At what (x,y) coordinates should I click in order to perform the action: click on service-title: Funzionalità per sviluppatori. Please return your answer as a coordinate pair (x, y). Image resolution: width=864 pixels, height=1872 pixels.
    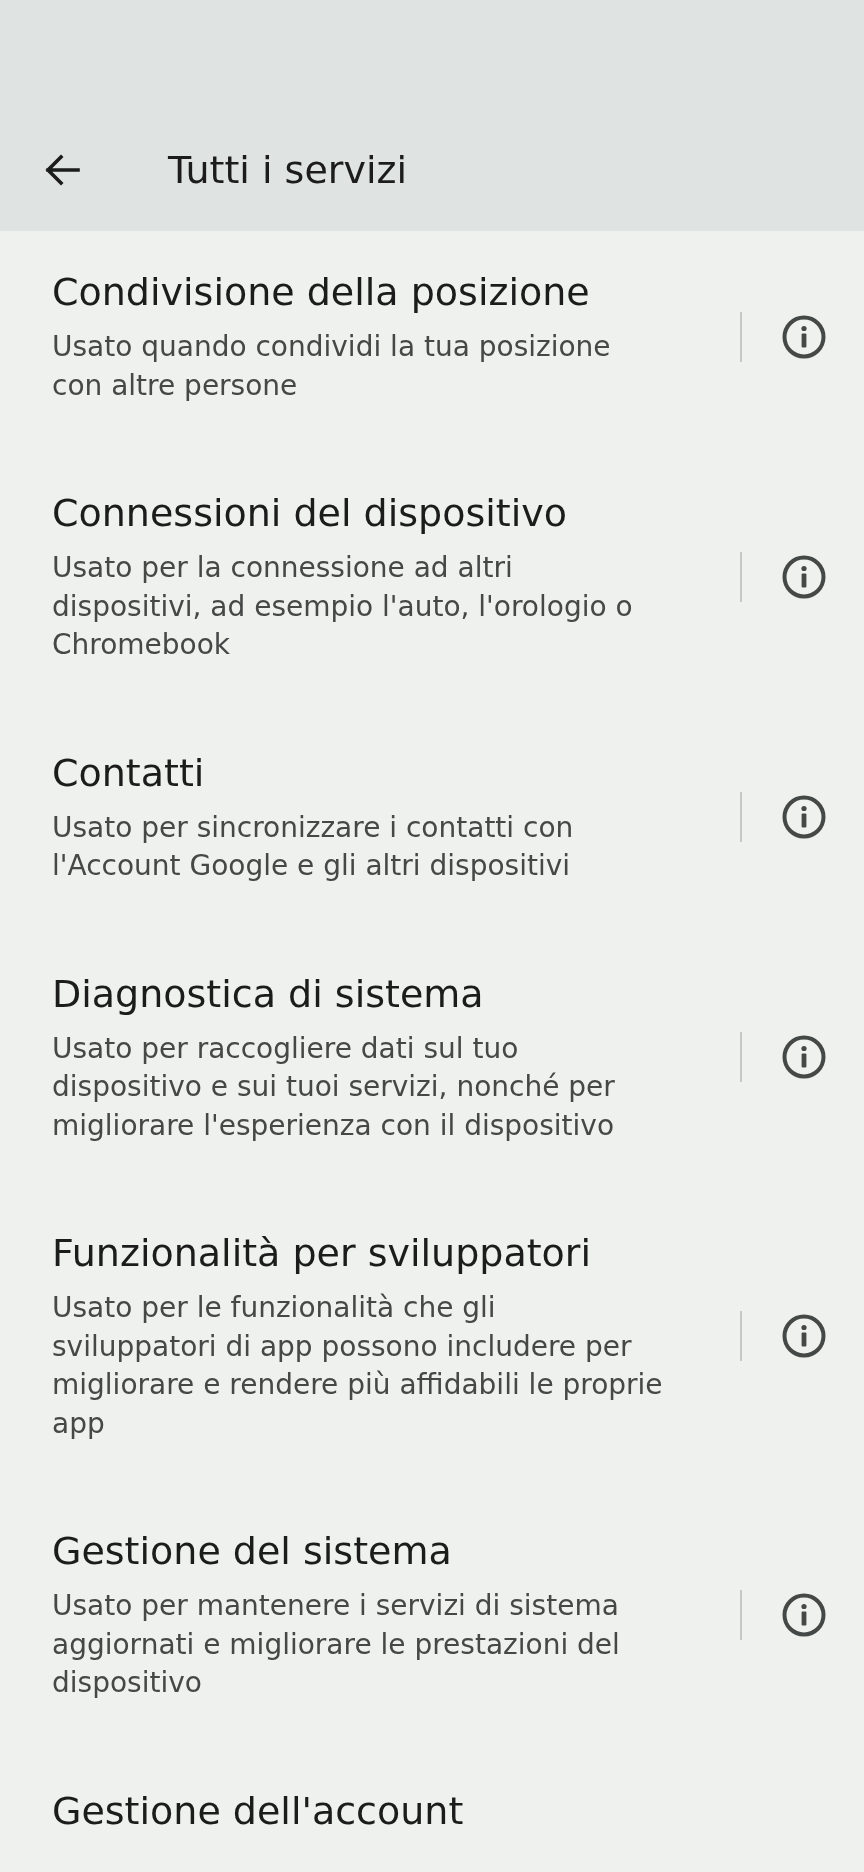
    Looking at the image, I should click on (321, 1253).